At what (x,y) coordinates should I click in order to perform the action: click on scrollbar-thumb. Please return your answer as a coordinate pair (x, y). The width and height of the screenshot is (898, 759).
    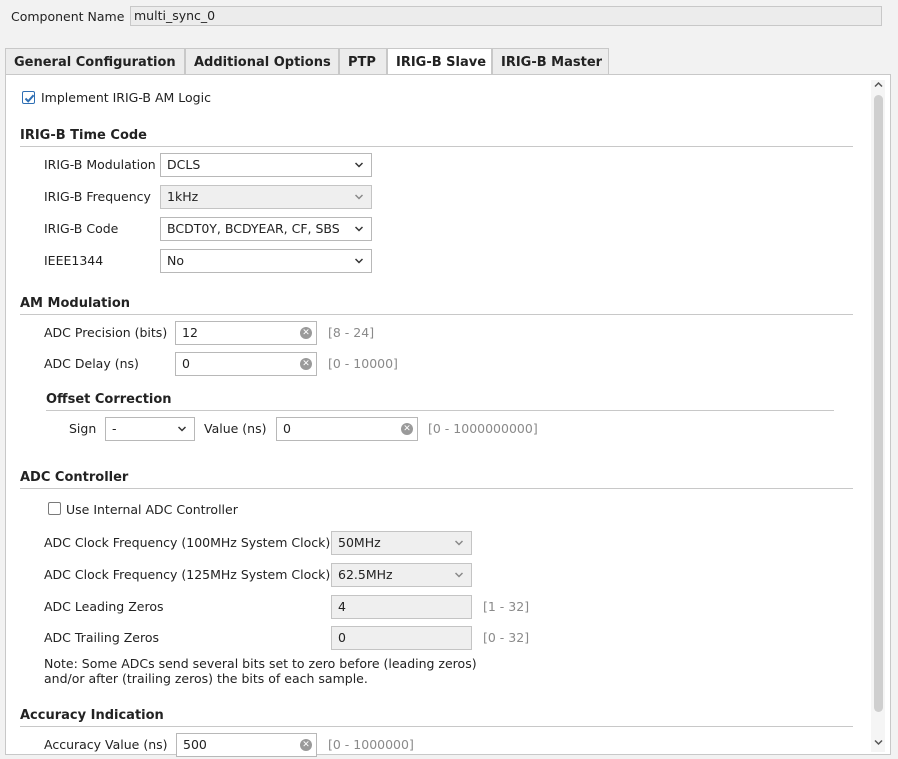
    Looking at the image, I should click on (878, 403).